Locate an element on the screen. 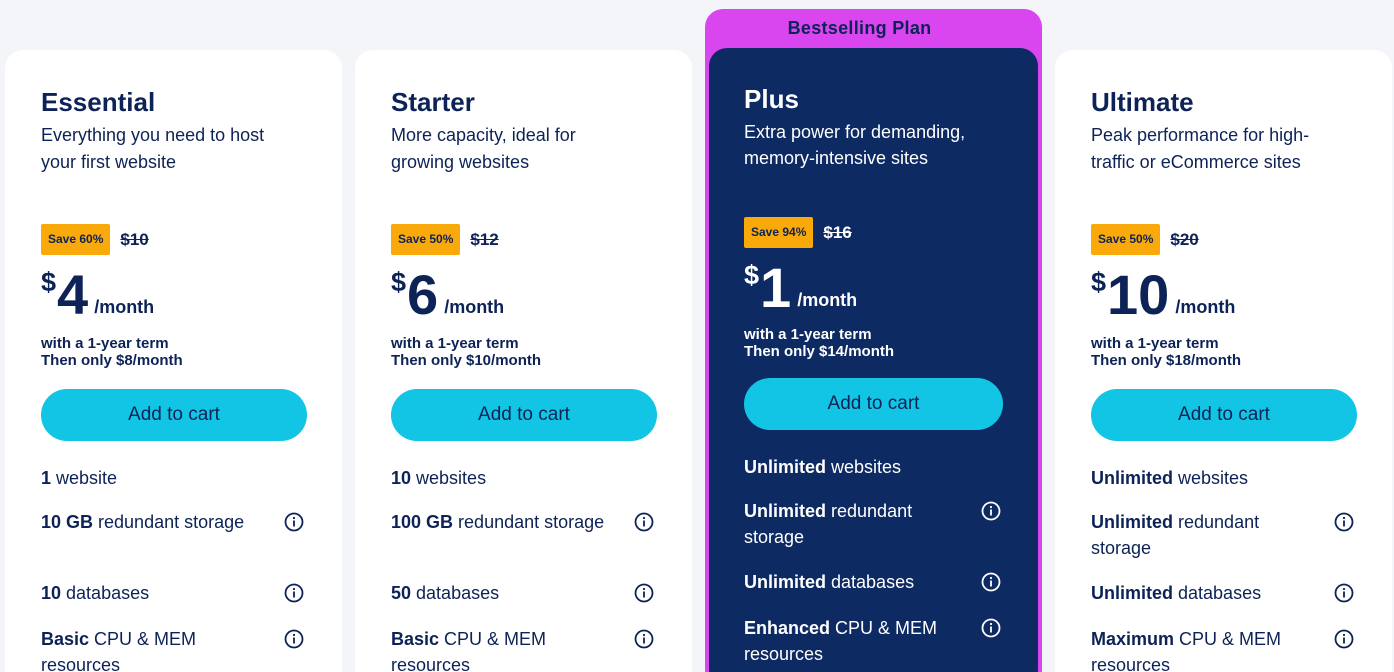 This screenshot has height=672, width=1394. feature-databases: 50 databases is located at coordinates (523, 603).